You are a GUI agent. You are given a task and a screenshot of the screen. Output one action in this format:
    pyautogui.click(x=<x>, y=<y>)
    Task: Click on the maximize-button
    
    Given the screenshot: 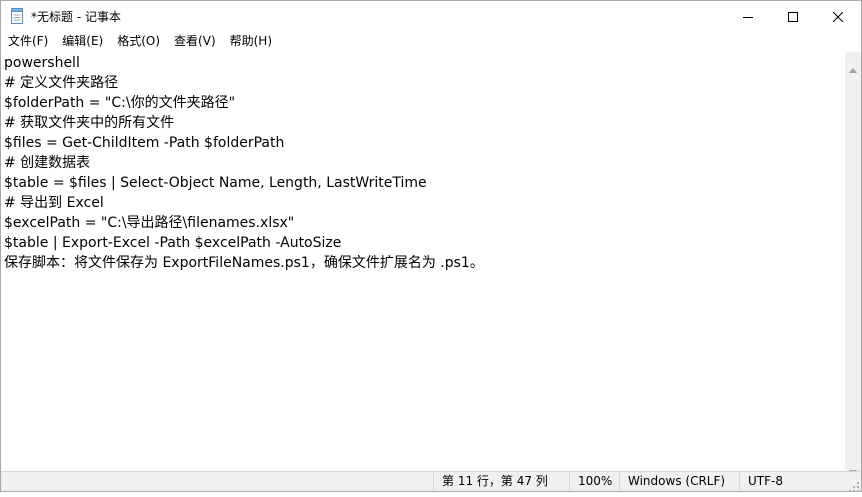 What is the action you would take?
    pyautogui.click(x=793, y=16)
    